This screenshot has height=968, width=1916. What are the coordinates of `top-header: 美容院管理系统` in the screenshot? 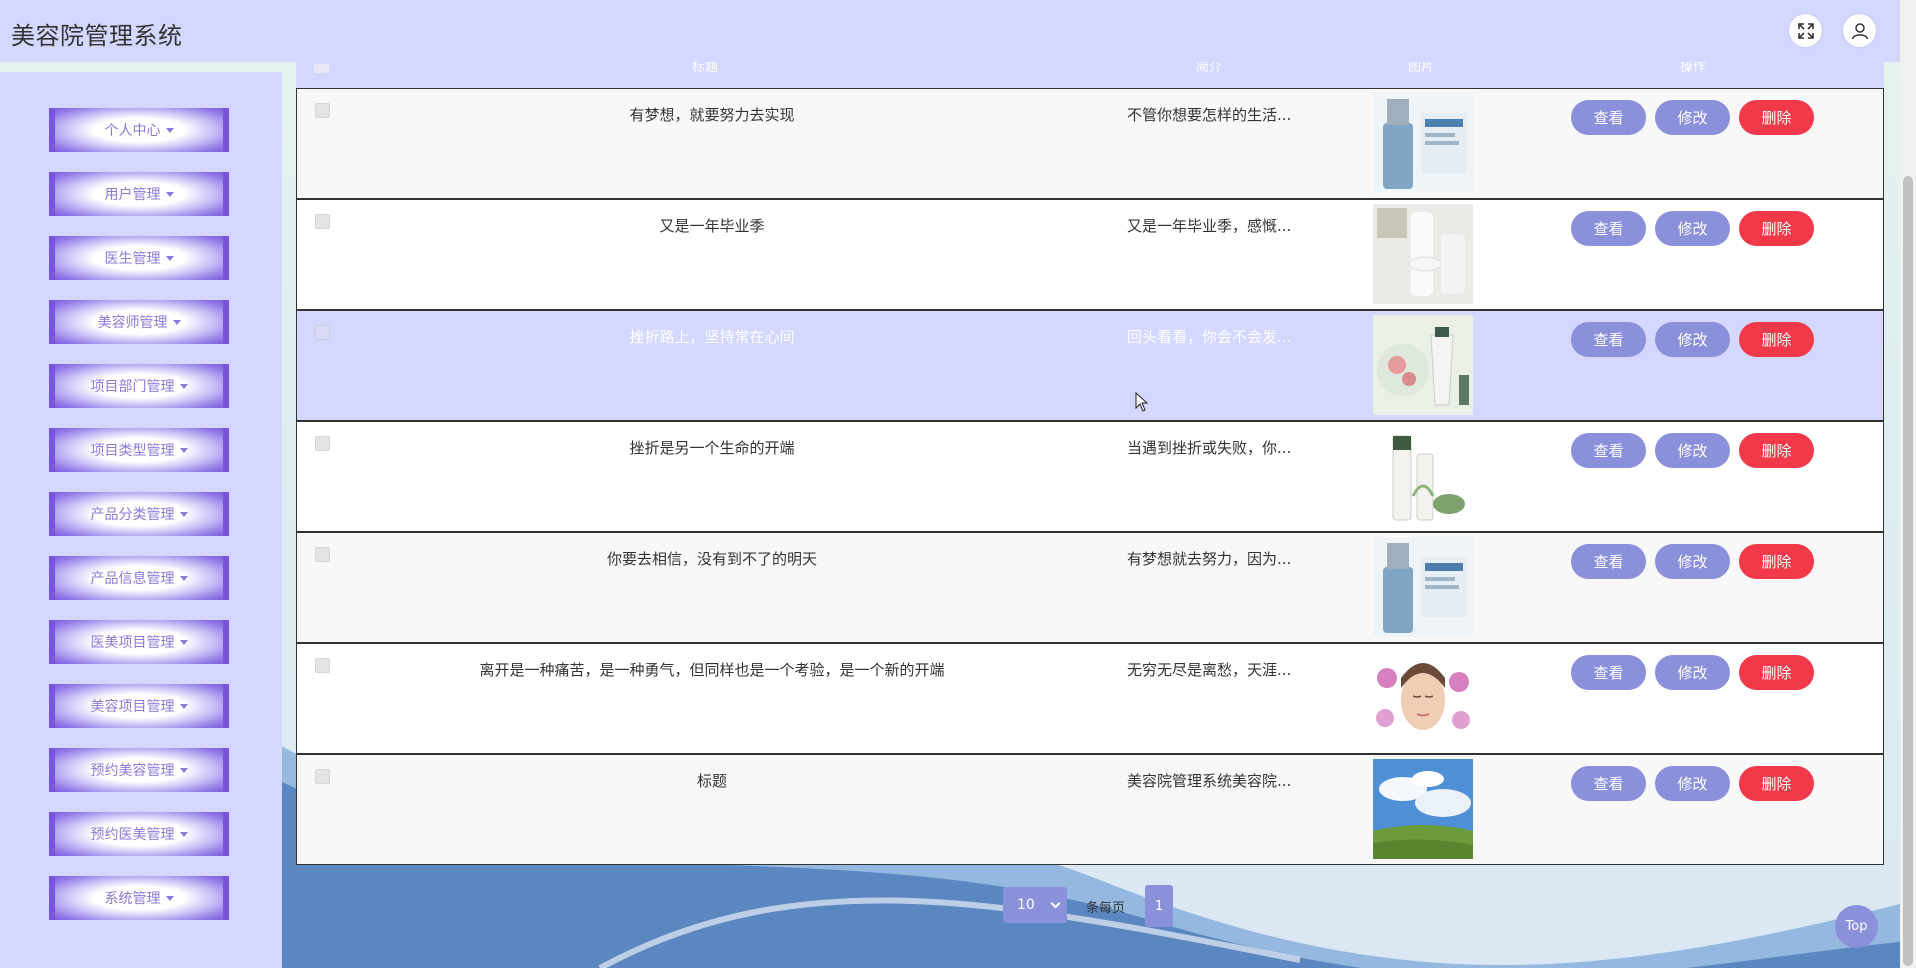 It's located at (950, 31).